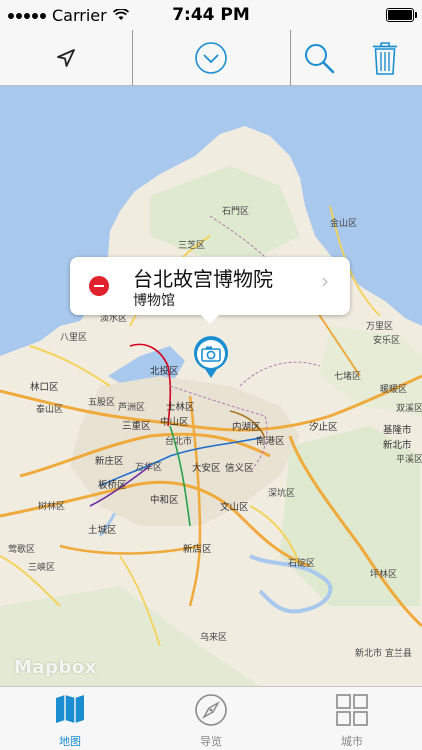  Describe the element at coordinates (22, 550) in the screenshot. I see `map-label: 莺歌区` at that location.